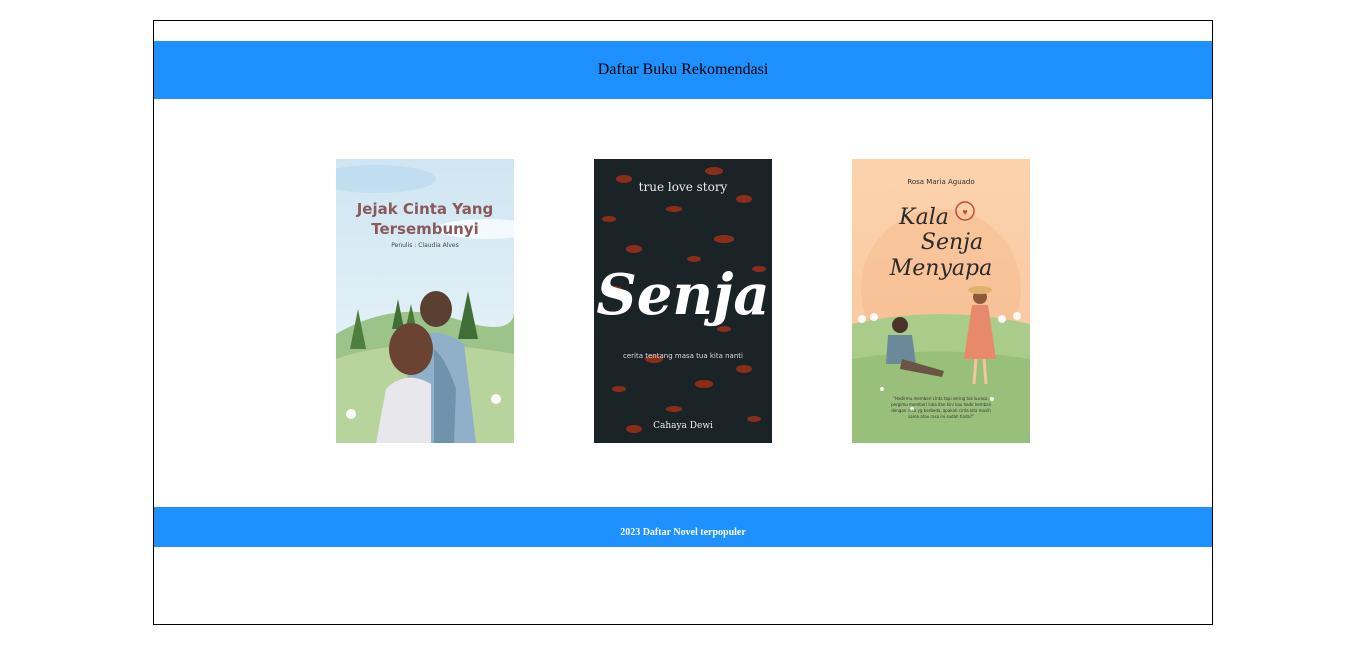 Image resolution: width=1366 pixels, height=645 pixels. I want to click on book2-title: Senja, so click(682, 295).